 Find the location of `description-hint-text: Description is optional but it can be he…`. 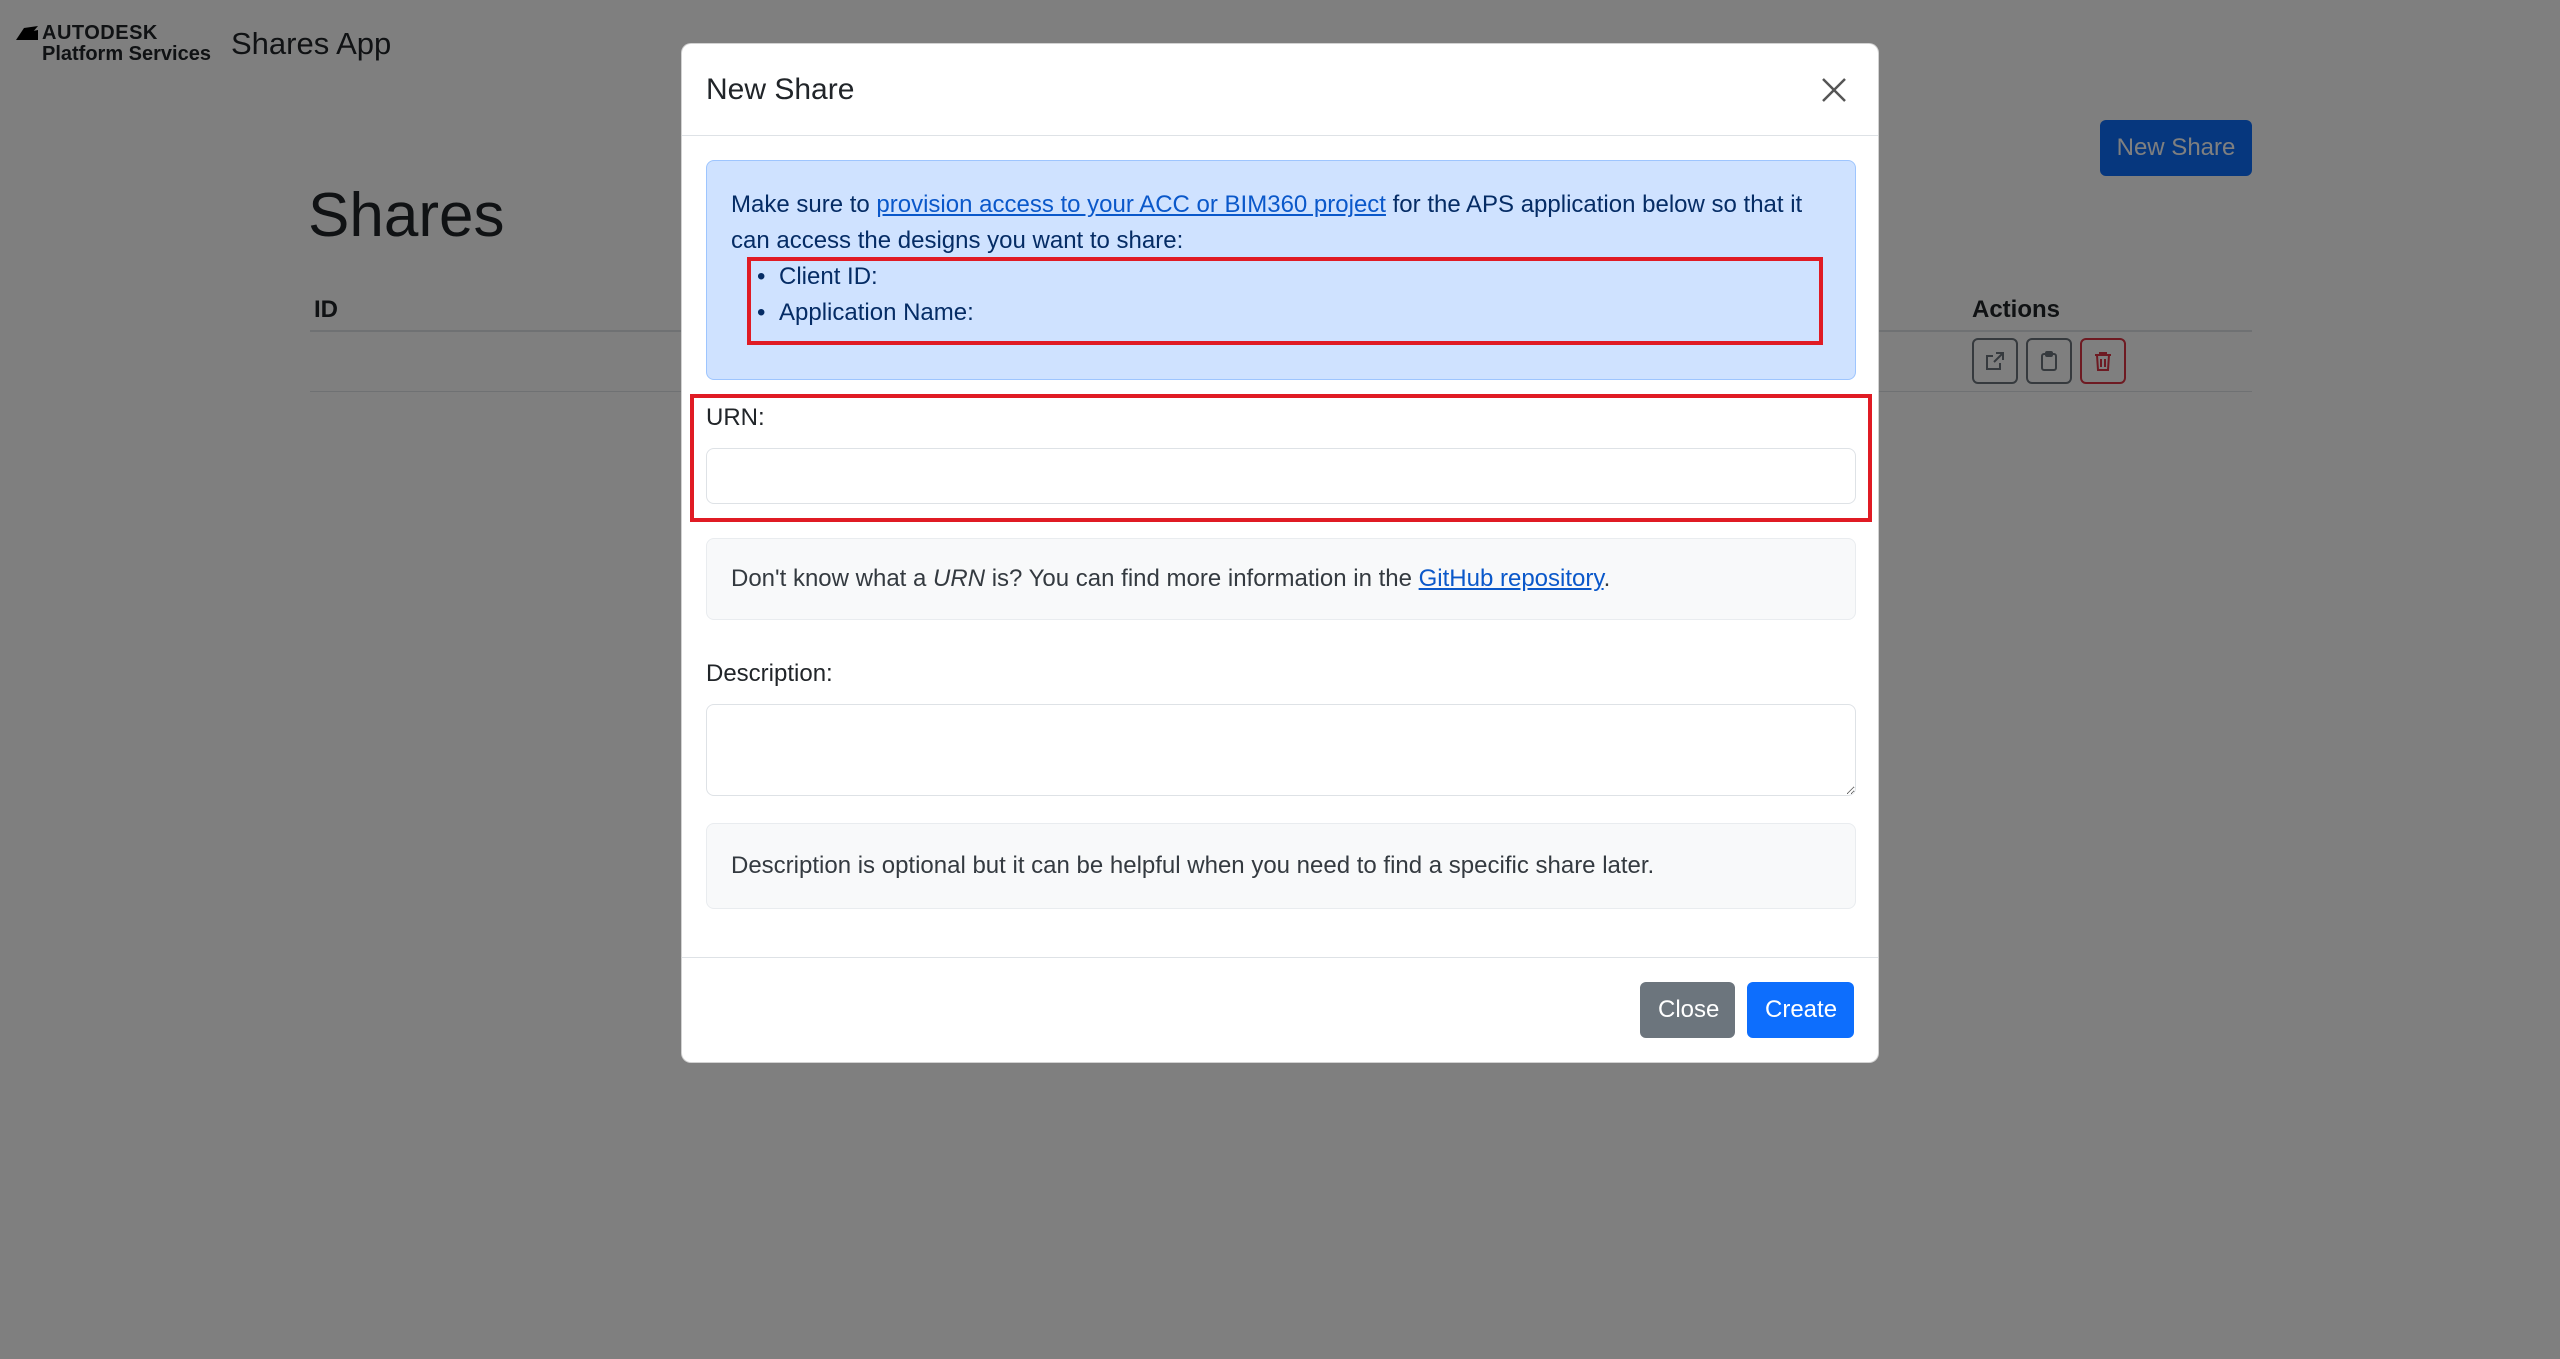

description-hint-text: Description is optional but it can be he… is located at coordinates (1193, 865).